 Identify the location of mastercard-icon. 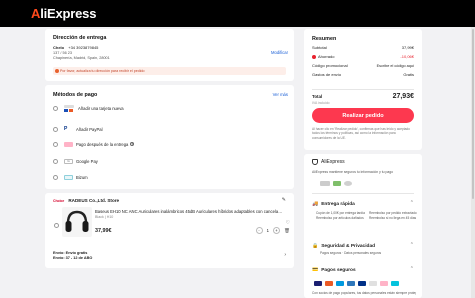
(329, 283).